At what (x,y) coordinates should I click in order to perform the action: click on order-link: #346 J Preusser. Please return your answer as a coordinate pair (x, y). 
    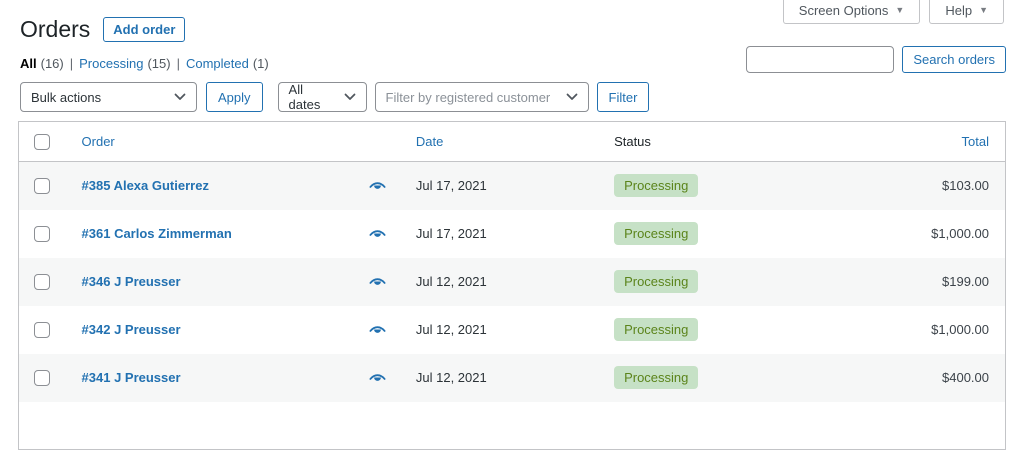
    Looking at the image, I should click on (131, 281).